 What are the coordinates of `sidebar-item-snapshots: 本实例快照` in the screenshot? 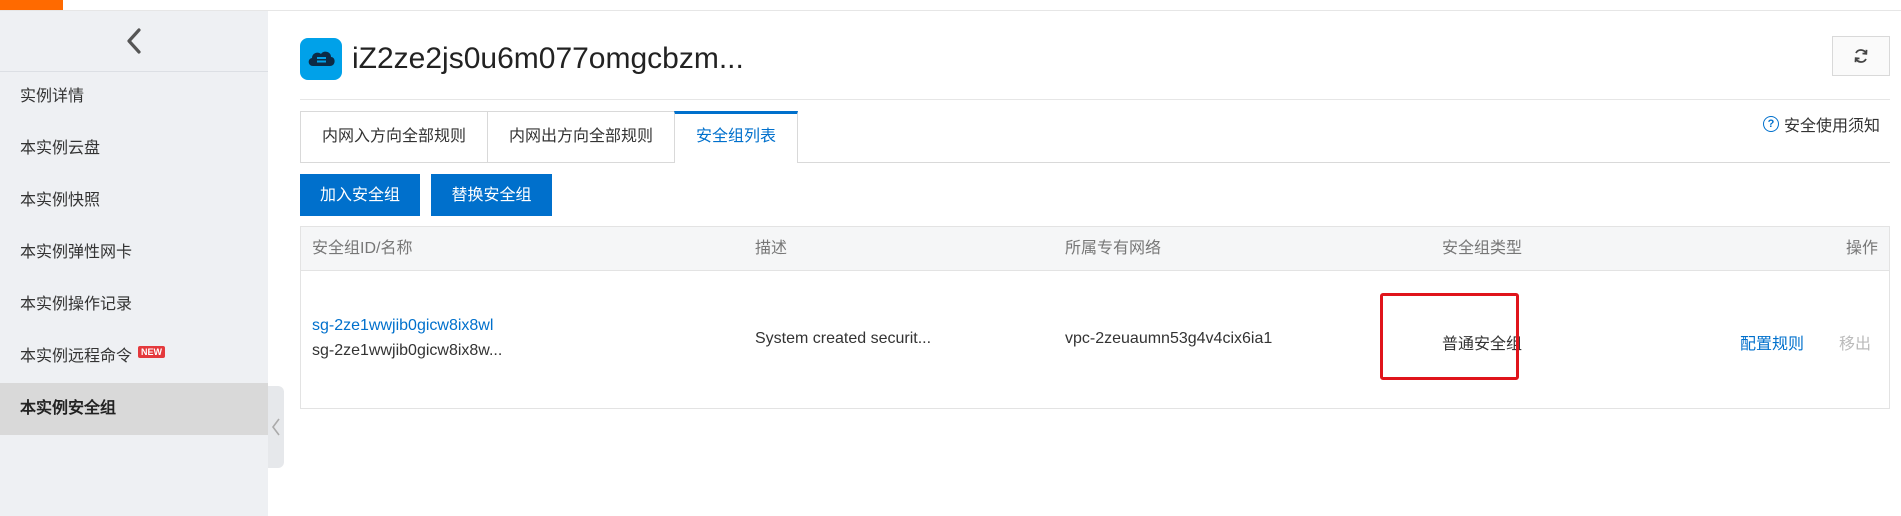 It's located at (134, 201).